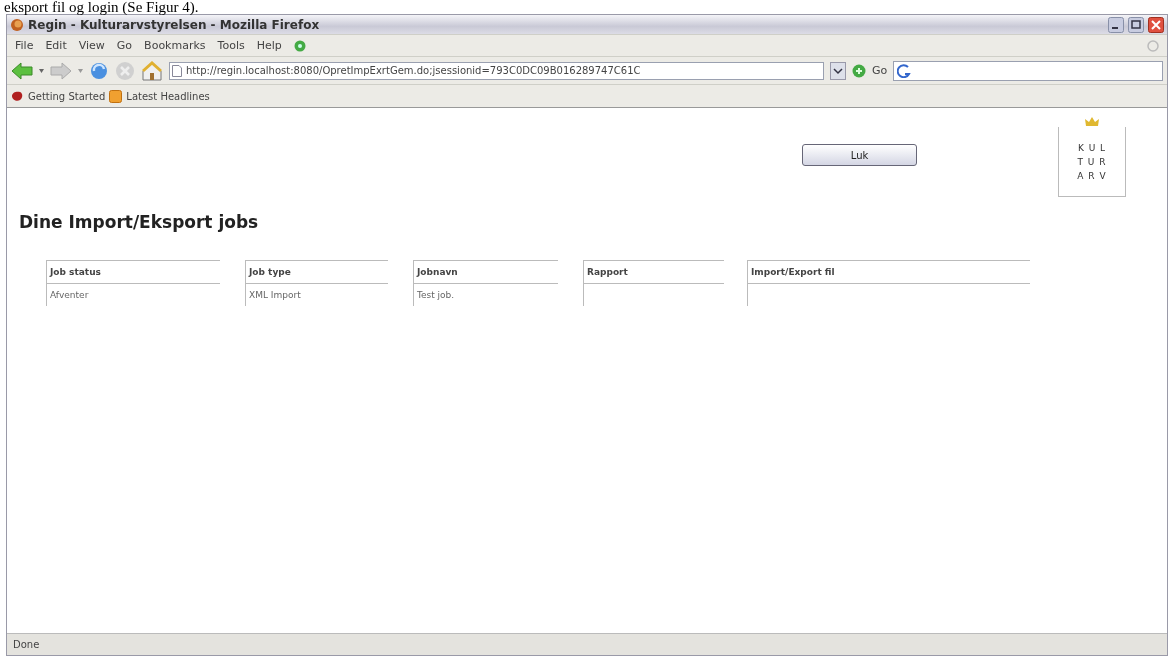  I want to click on feed-icon, so click(116, 96).